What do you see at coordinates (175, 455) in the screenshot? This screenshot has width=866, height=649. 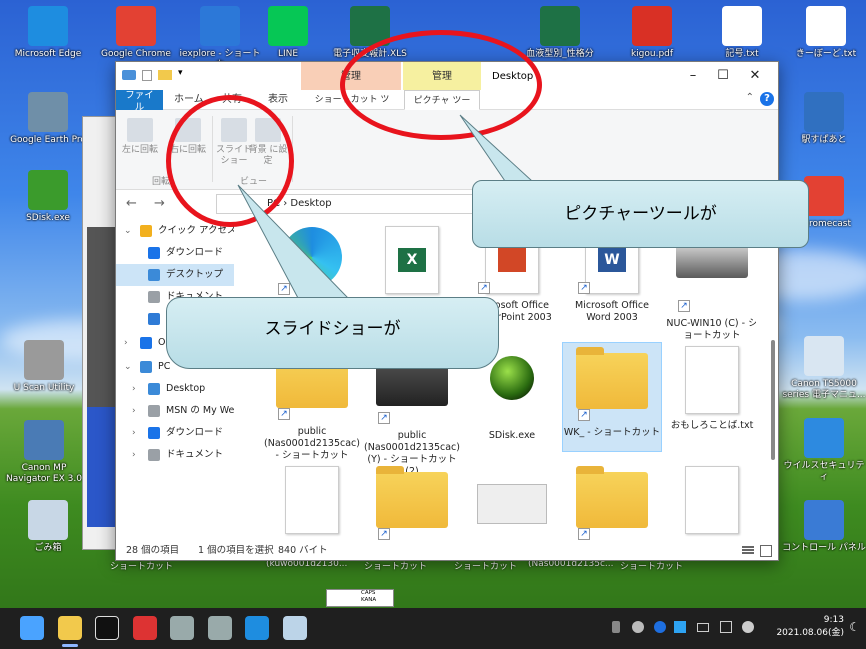 I see `nav-item: › ドキュメント` at bounding box center [175, 455].